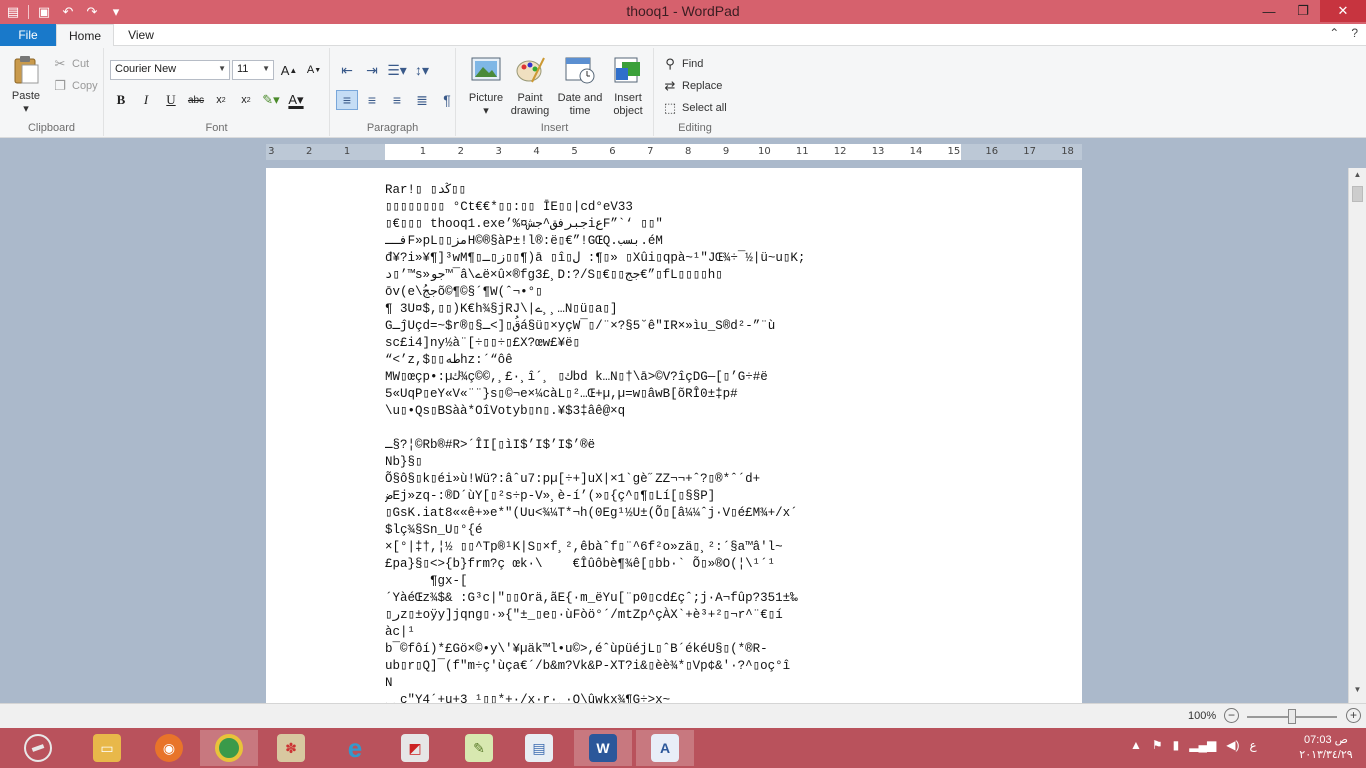  I want to click on align-left-icon: ≡, so click(347, 100).